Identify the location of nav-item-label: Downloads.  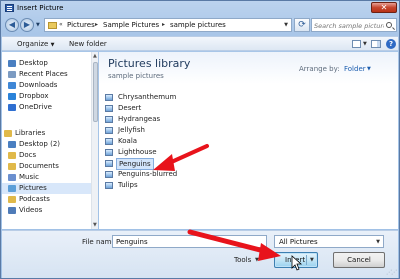
(38, 85).